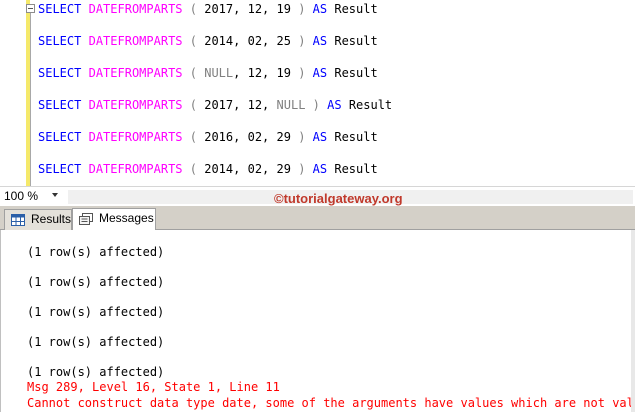 The width and height of the screenshot is (635, 412). I want to click on tab-results-label: Results, so click(51, 219).